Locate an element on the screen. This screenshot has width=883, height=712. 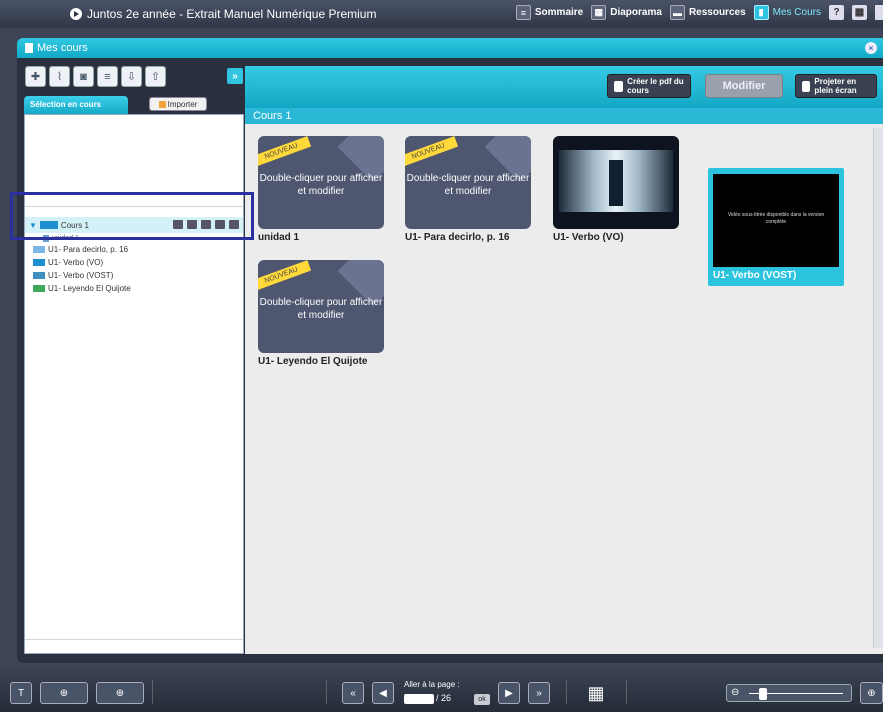
nav-sommaire: ≡ Sommaire is located at coordinates (549, 12).